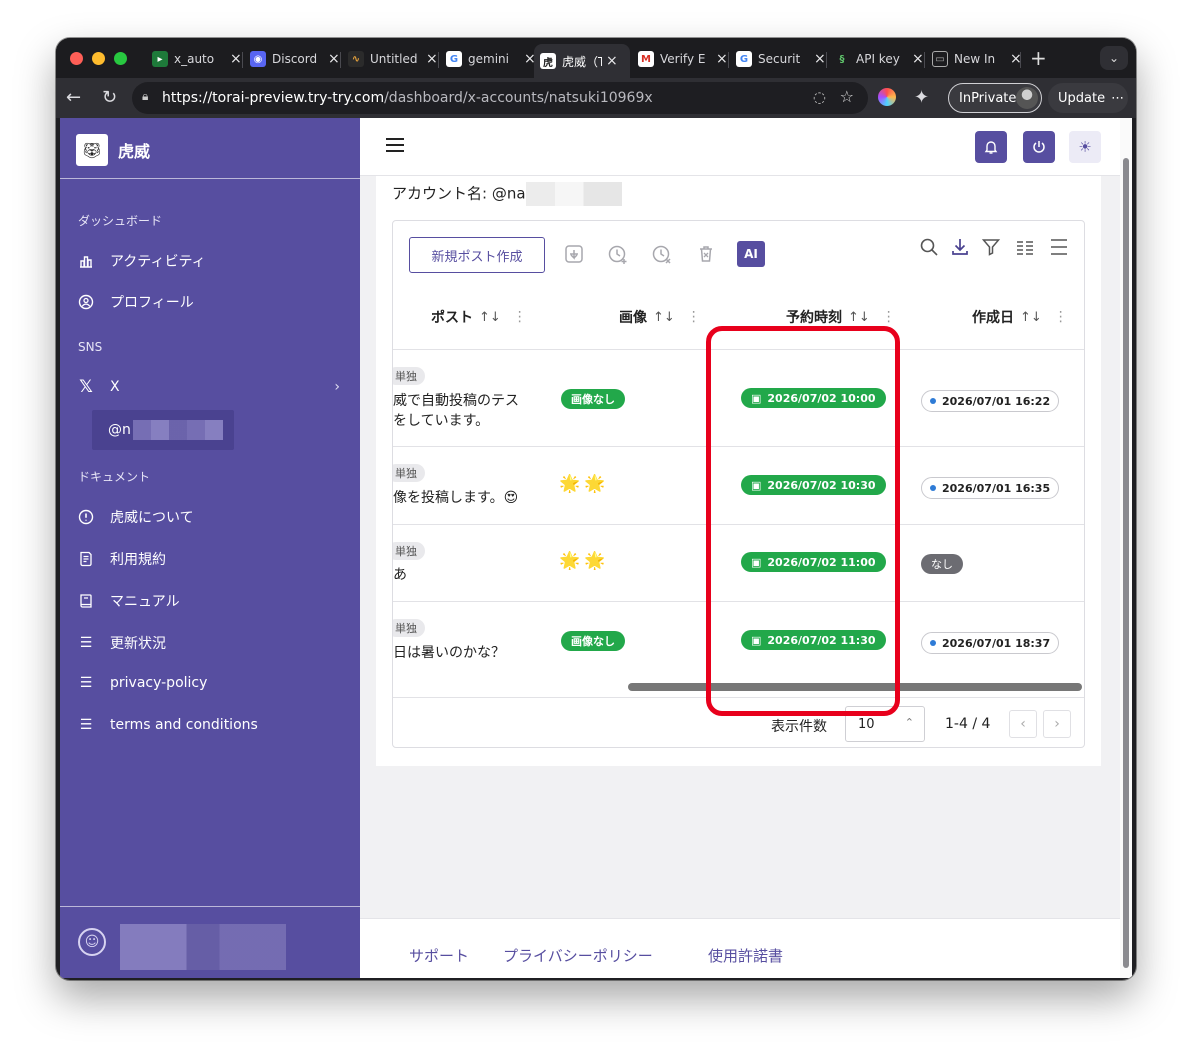 Image resolution: width=1192 pixels, height=1056 pixels. Describe the element at coordinates (143, 683) in the screenshot. I see `sidebar-item-privacy: ☰ privacy-policy` at that location.